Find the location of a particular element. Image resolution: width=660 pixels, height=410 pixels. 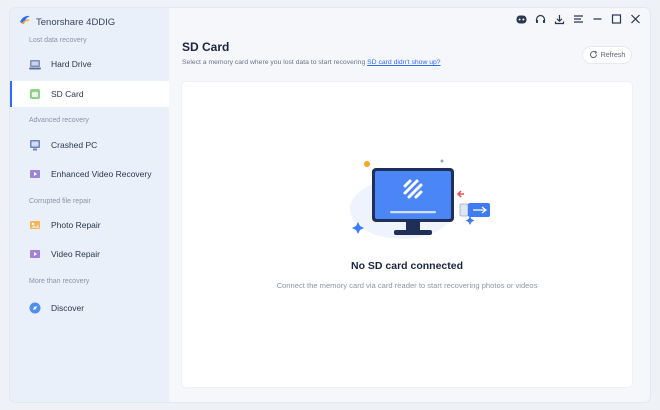

page-title: SD Card is located at coordinates (206, 47).